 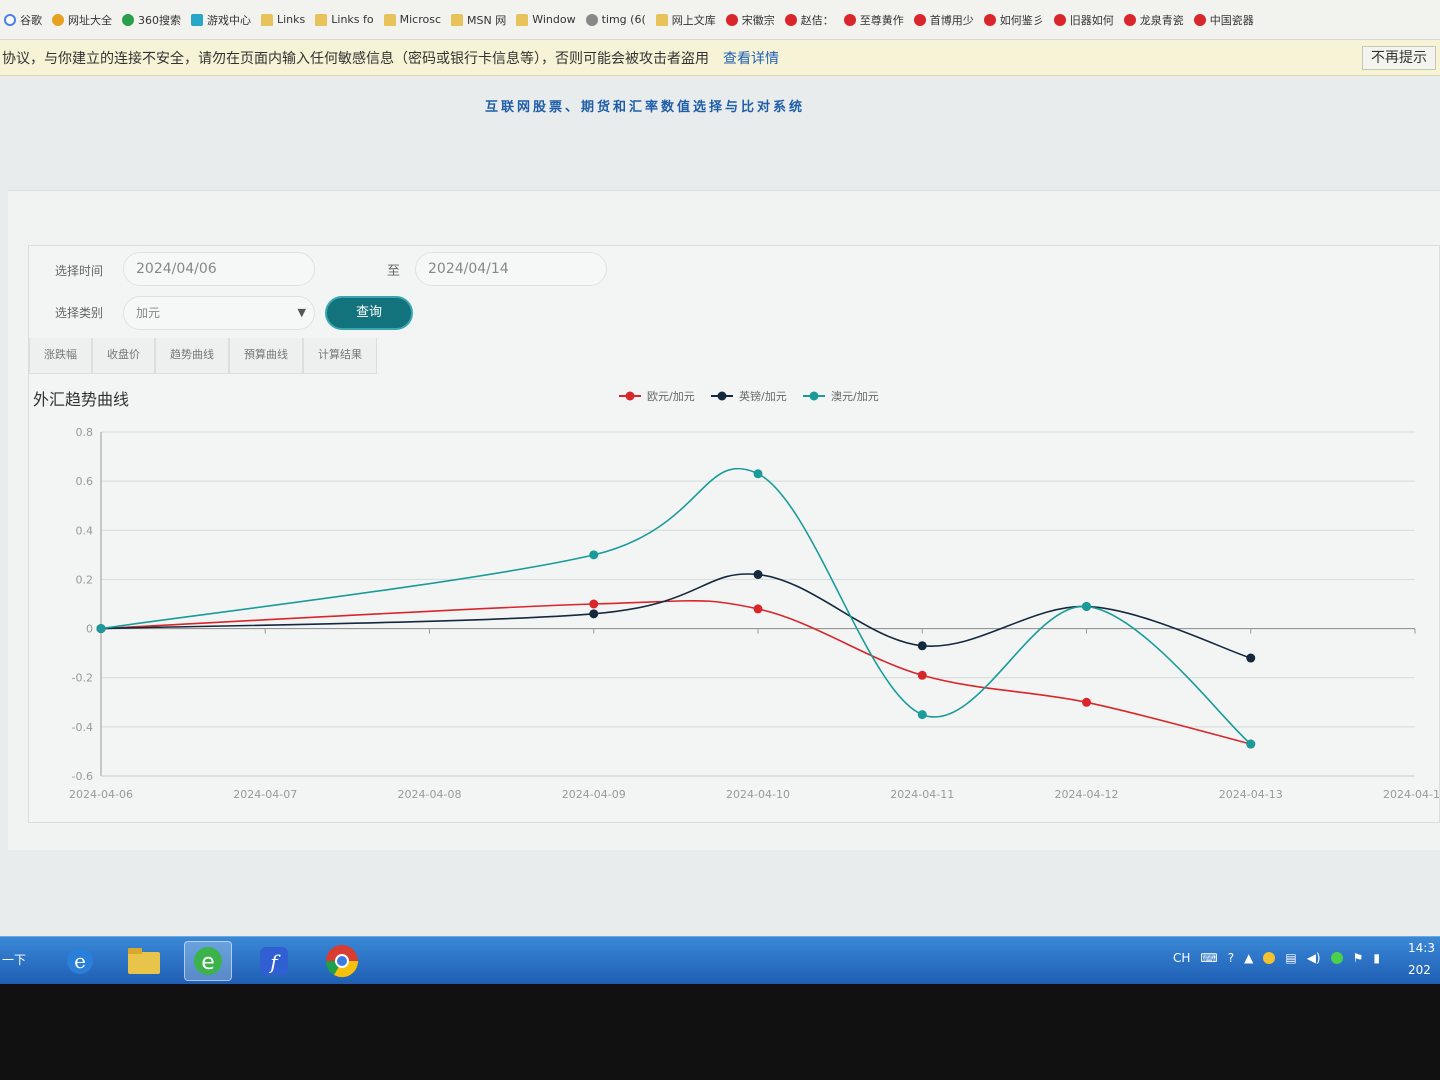 I want to click on bookmark-item: 宋徽宗, so click(x=750, y=20).